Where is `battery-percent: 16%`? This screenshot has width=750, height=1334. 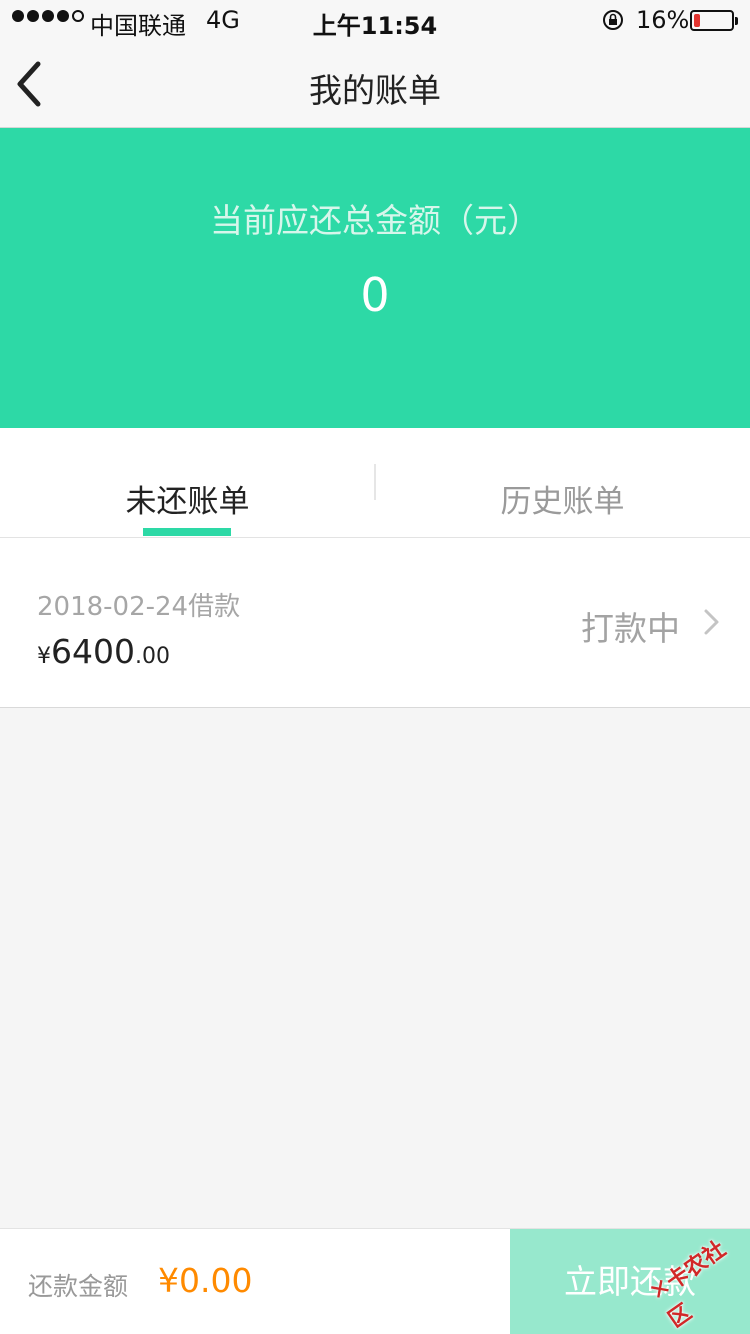 battery-percent: 16% is located at coordinates (663, 20).